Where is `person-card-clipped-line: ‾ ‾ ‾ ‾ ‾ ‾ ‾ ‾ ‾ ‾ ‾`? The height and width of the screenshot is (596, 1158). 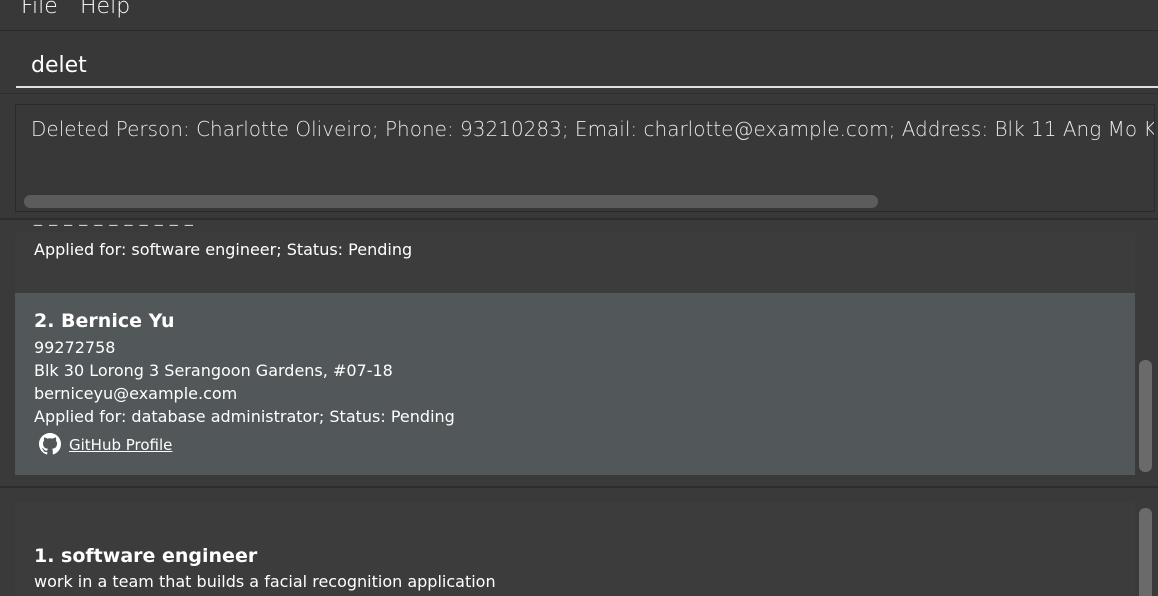
person-card-clipped-line: ‾ ‾ ‾ ‾ ‾ ‾ ‾ ‾ ‾ ‾ ‾ is located at coordinates (114, 231).